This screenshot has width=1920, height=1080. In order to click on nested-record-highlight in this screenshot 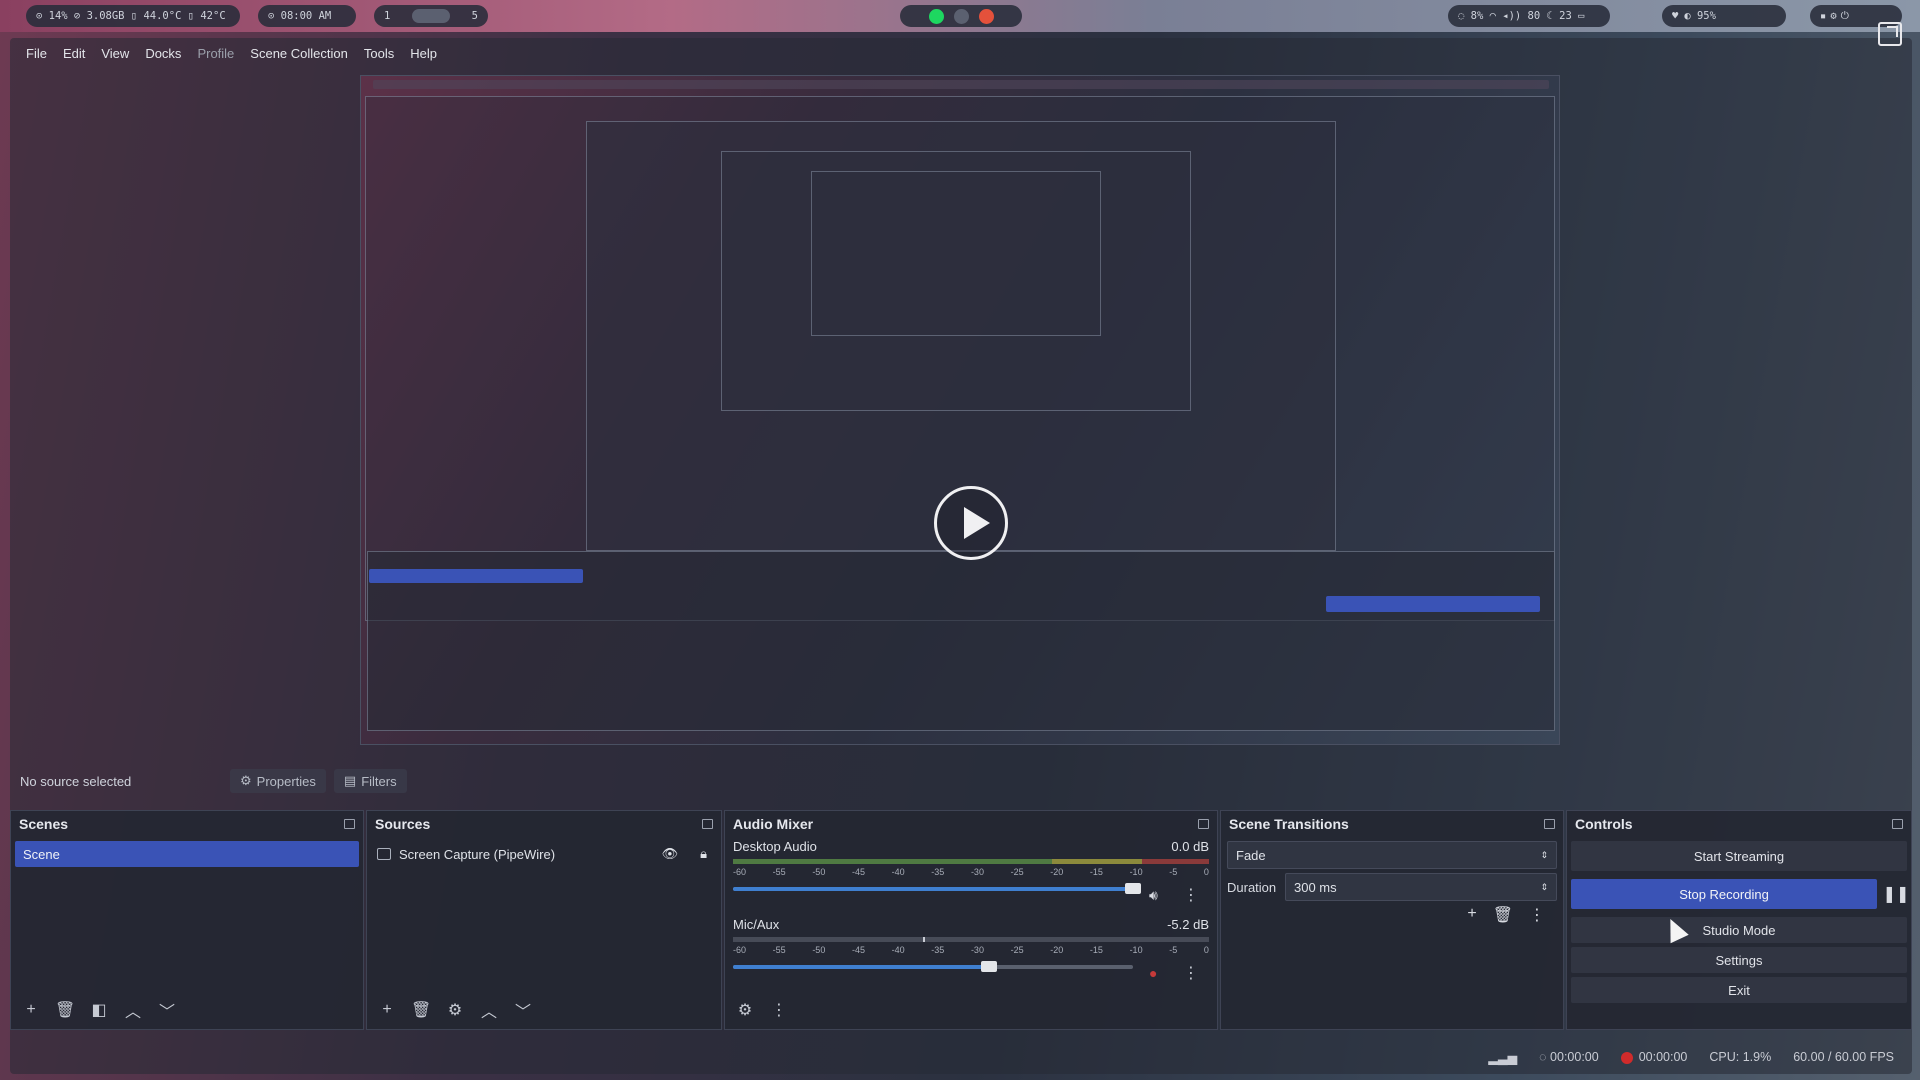, I will do `click(1433, 604)`.